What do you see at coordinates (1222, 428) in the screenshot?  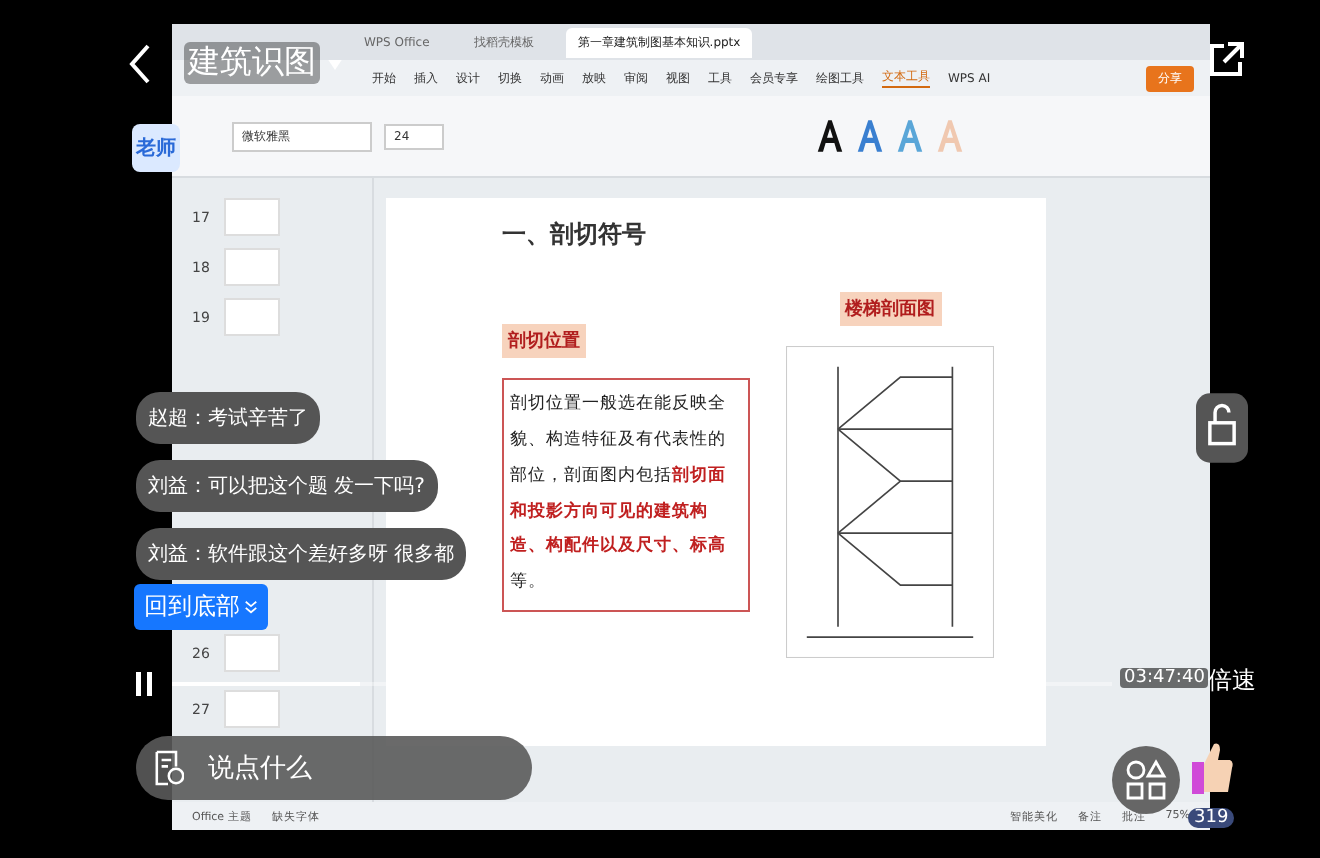 I see `unlock-icon` at bounding box center [1222, 428].